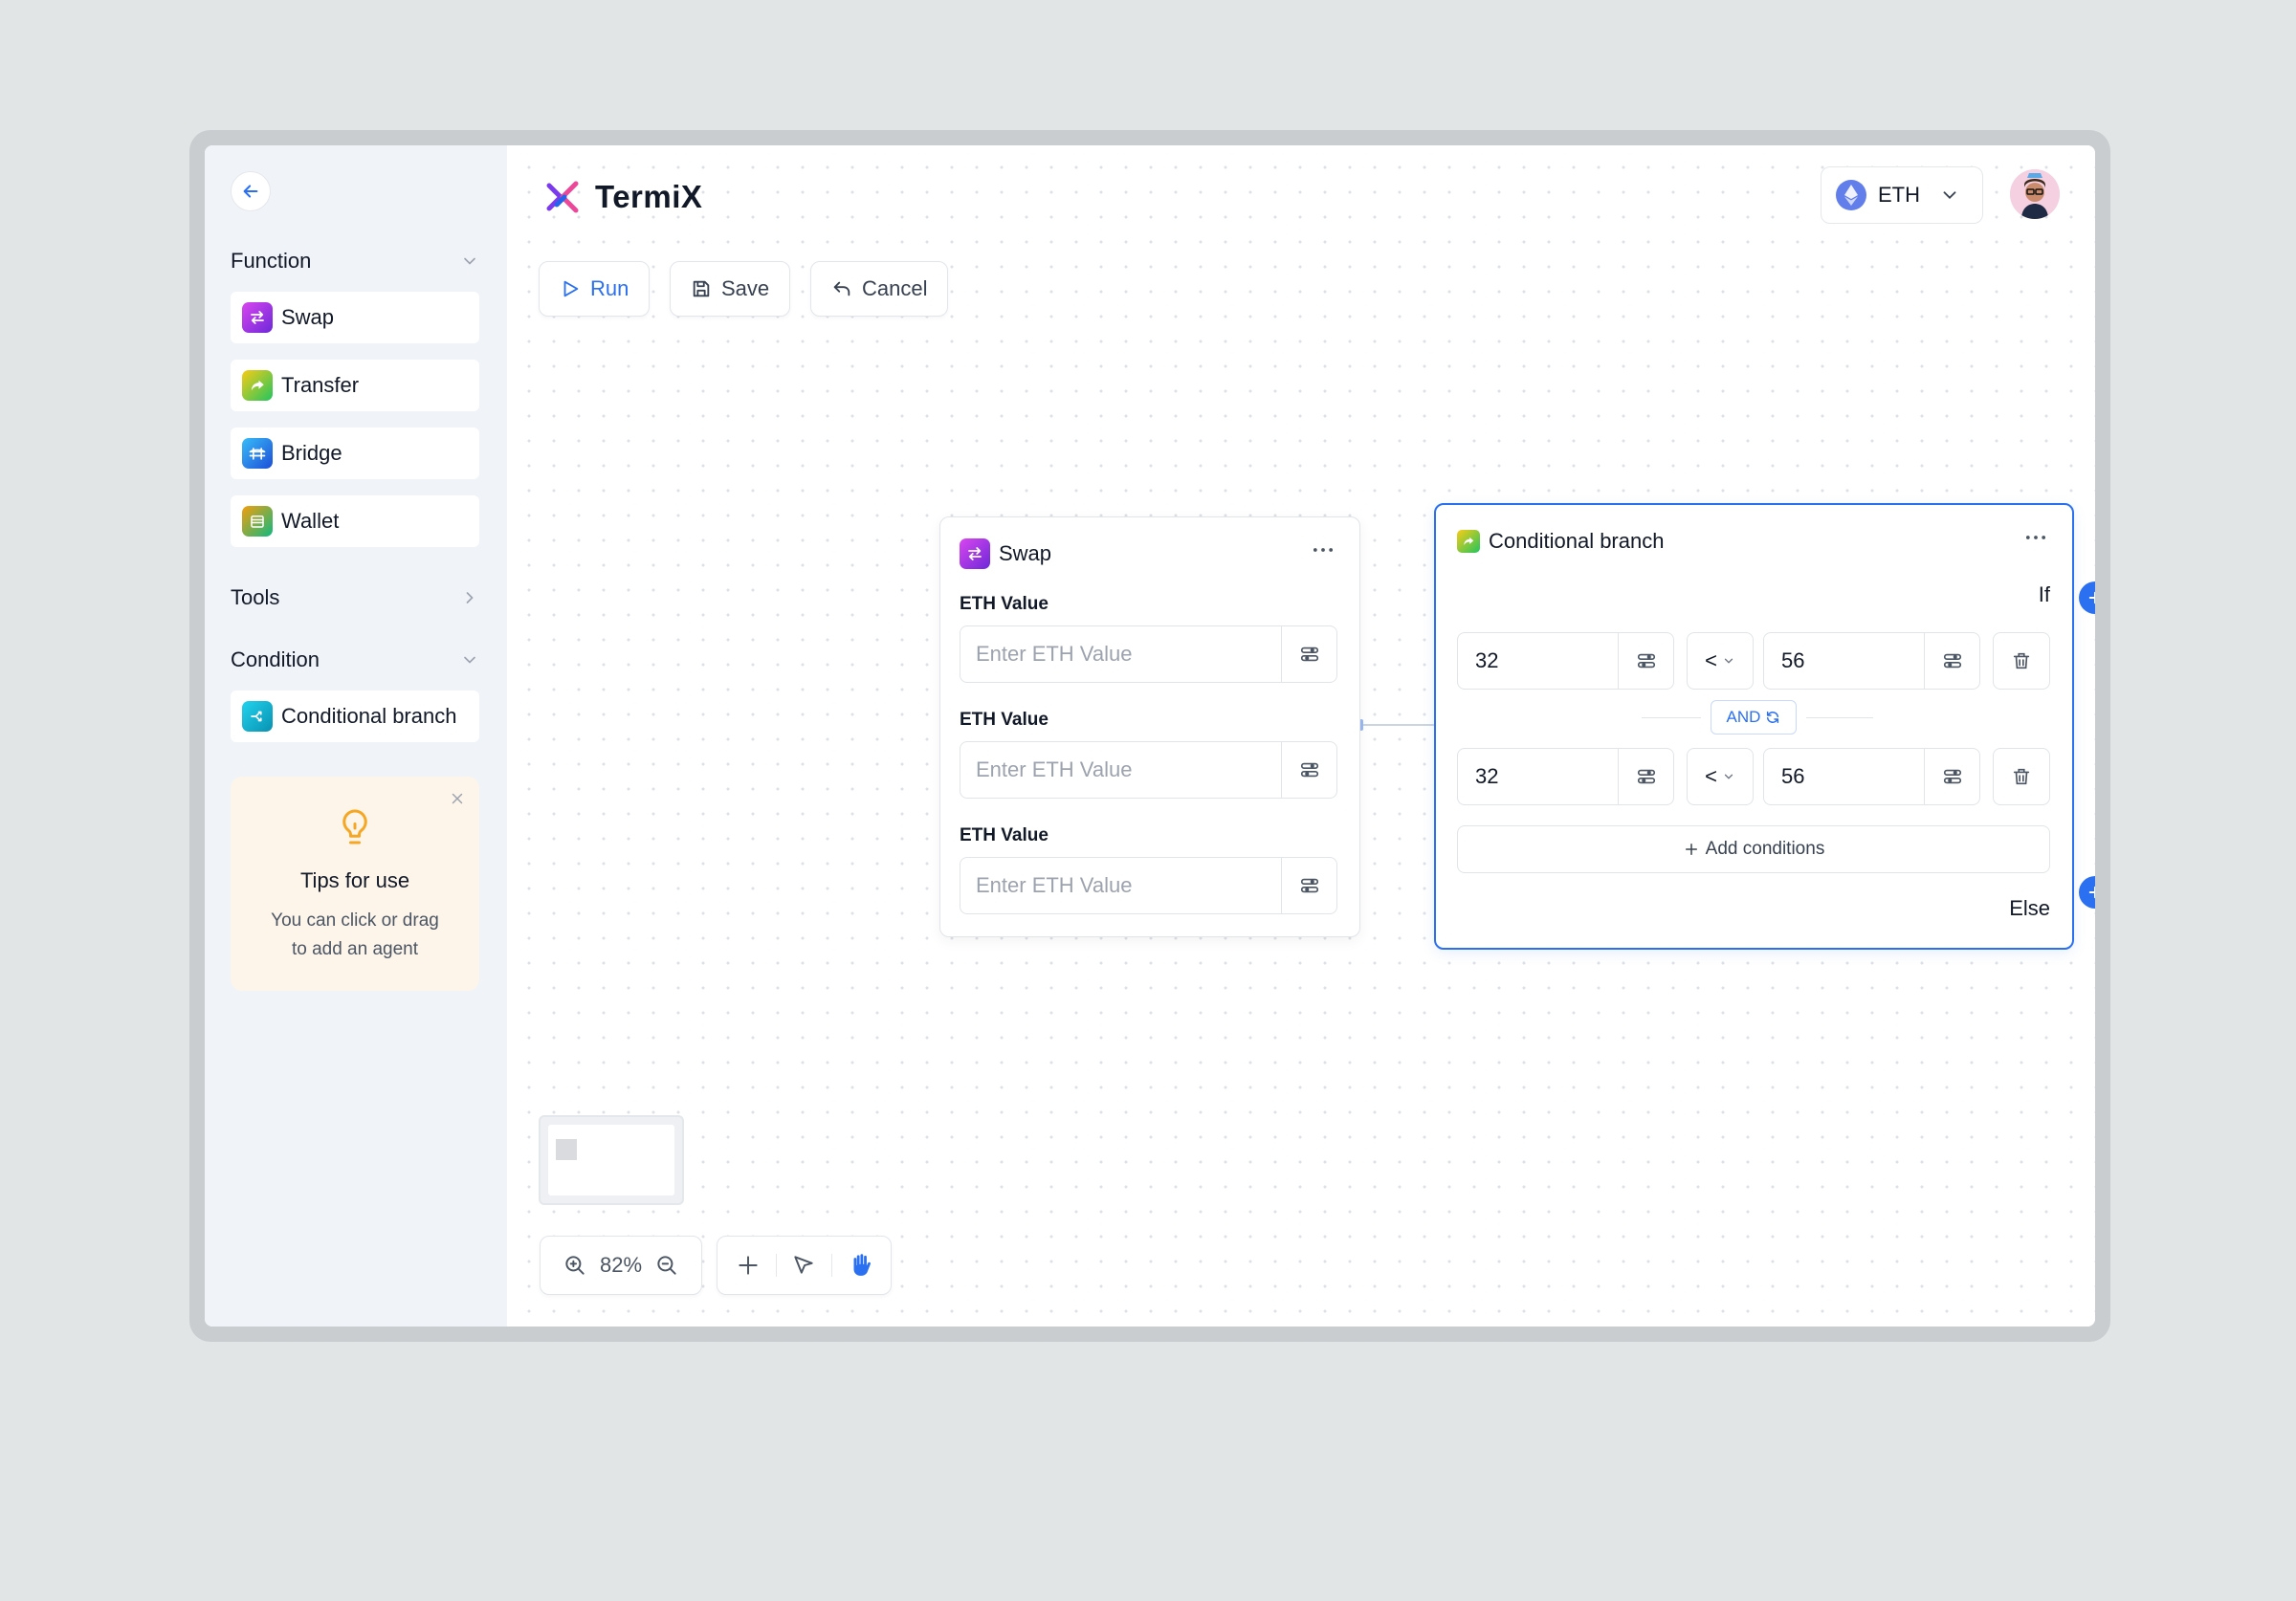  Describe the element at coordinates (255, 597) in the screenshot. I see `section-tools-title: Tools` at that location.